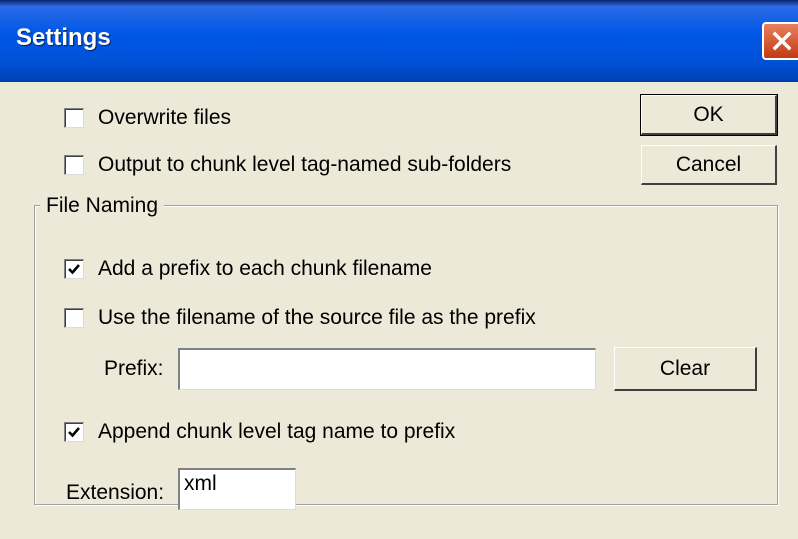 The width and height of the screenshot is (798, 539). I want to click on clear-button: Clear, so click(685, 369).